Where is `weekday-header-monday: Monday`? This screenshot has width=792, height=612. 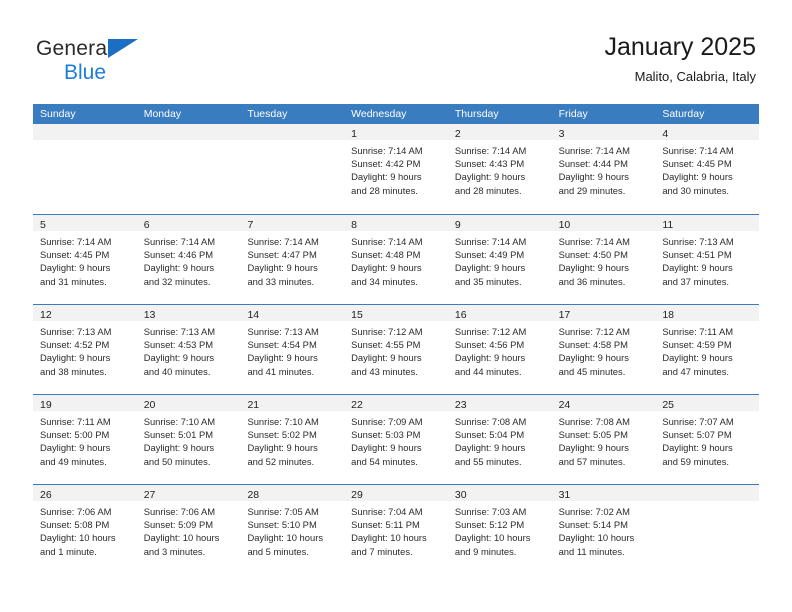 weekday-header-monday: Monday is located at coordinates (162, 114).